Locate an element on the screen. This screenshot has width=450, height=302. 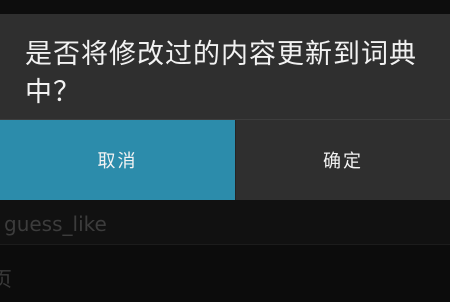
background-row-label: 页 is located at coordinates (6, 279).